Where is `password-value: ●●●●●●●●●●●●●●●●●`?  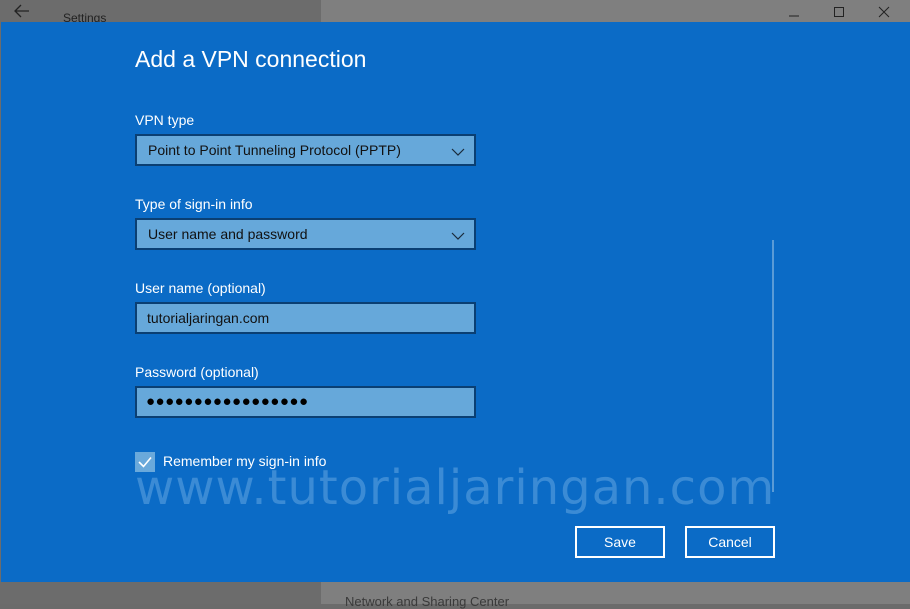 password-value: ●●●●●●●●●●●●●●●●● is located at coordinates (227, 401).